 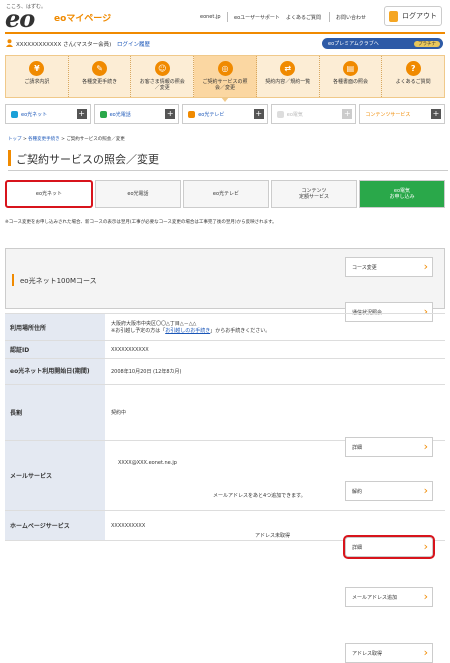 I want to click on mail-add-note: メールアドレスをあと4つ追加できます。, so click(x=259, y=496).